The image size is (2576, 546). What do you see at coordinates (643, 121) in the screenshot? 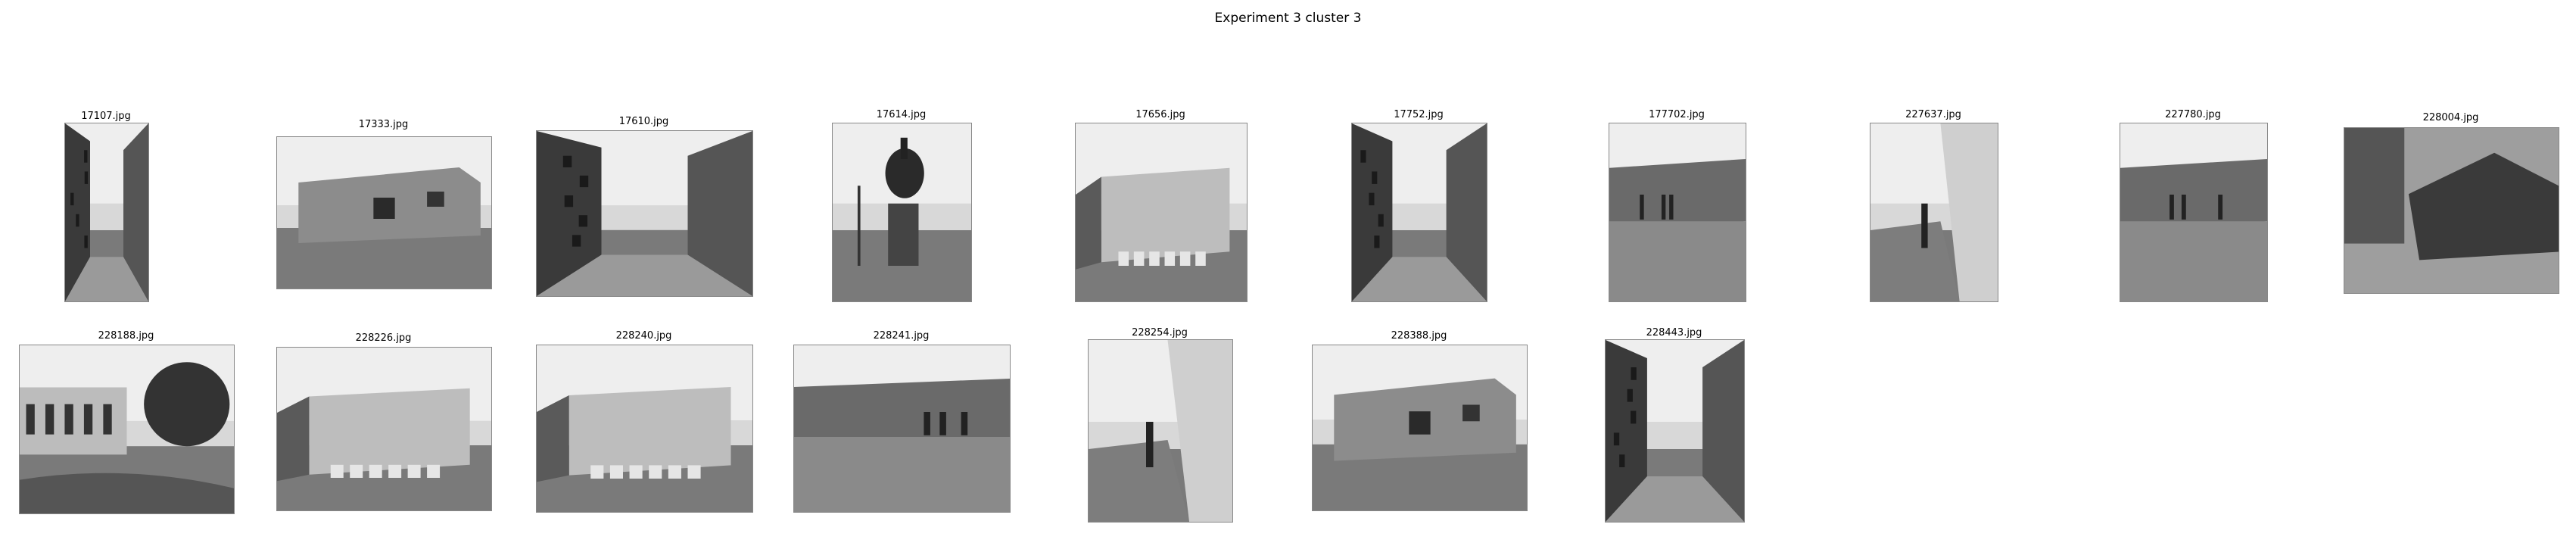
I see `image-filename-label: 17610.jpg` at bounding box center [643, 121].